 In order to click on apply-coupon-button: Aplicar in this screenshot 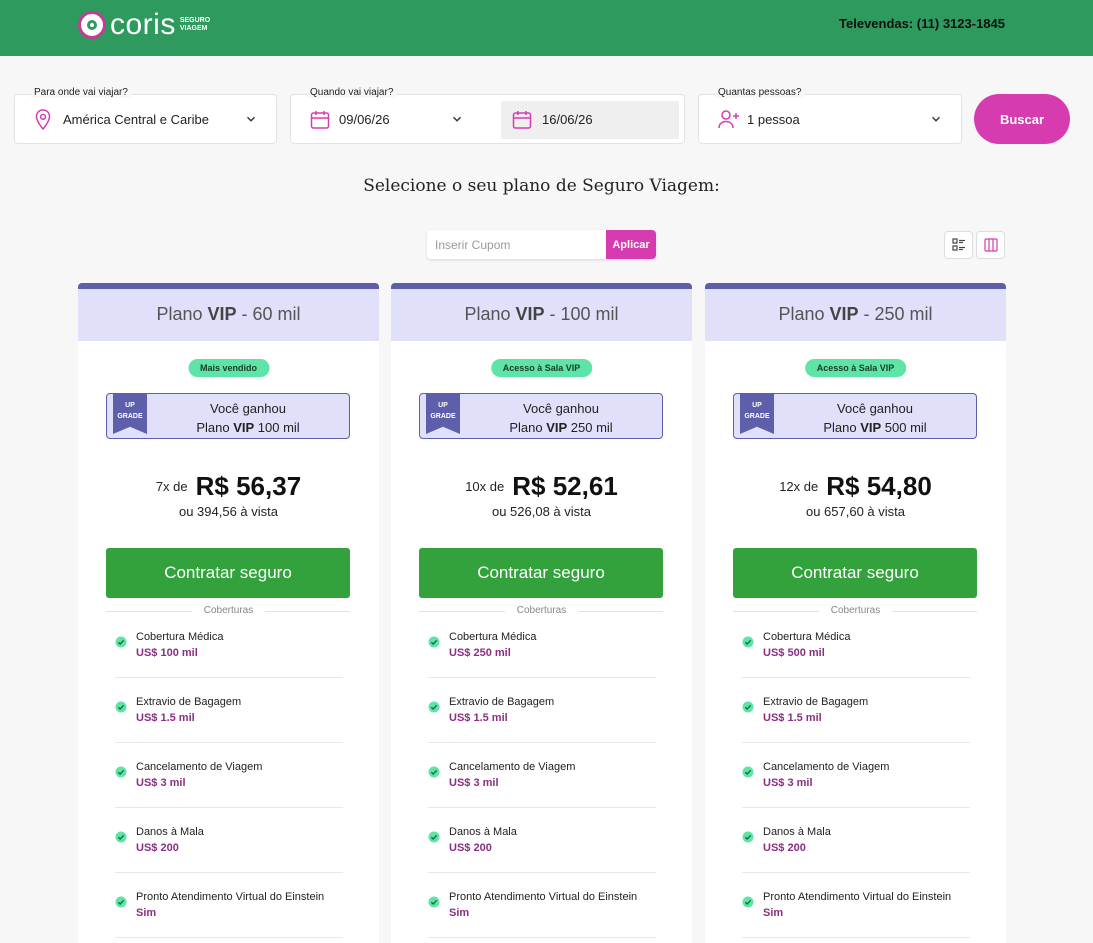, I will do `click(631, 244)`.